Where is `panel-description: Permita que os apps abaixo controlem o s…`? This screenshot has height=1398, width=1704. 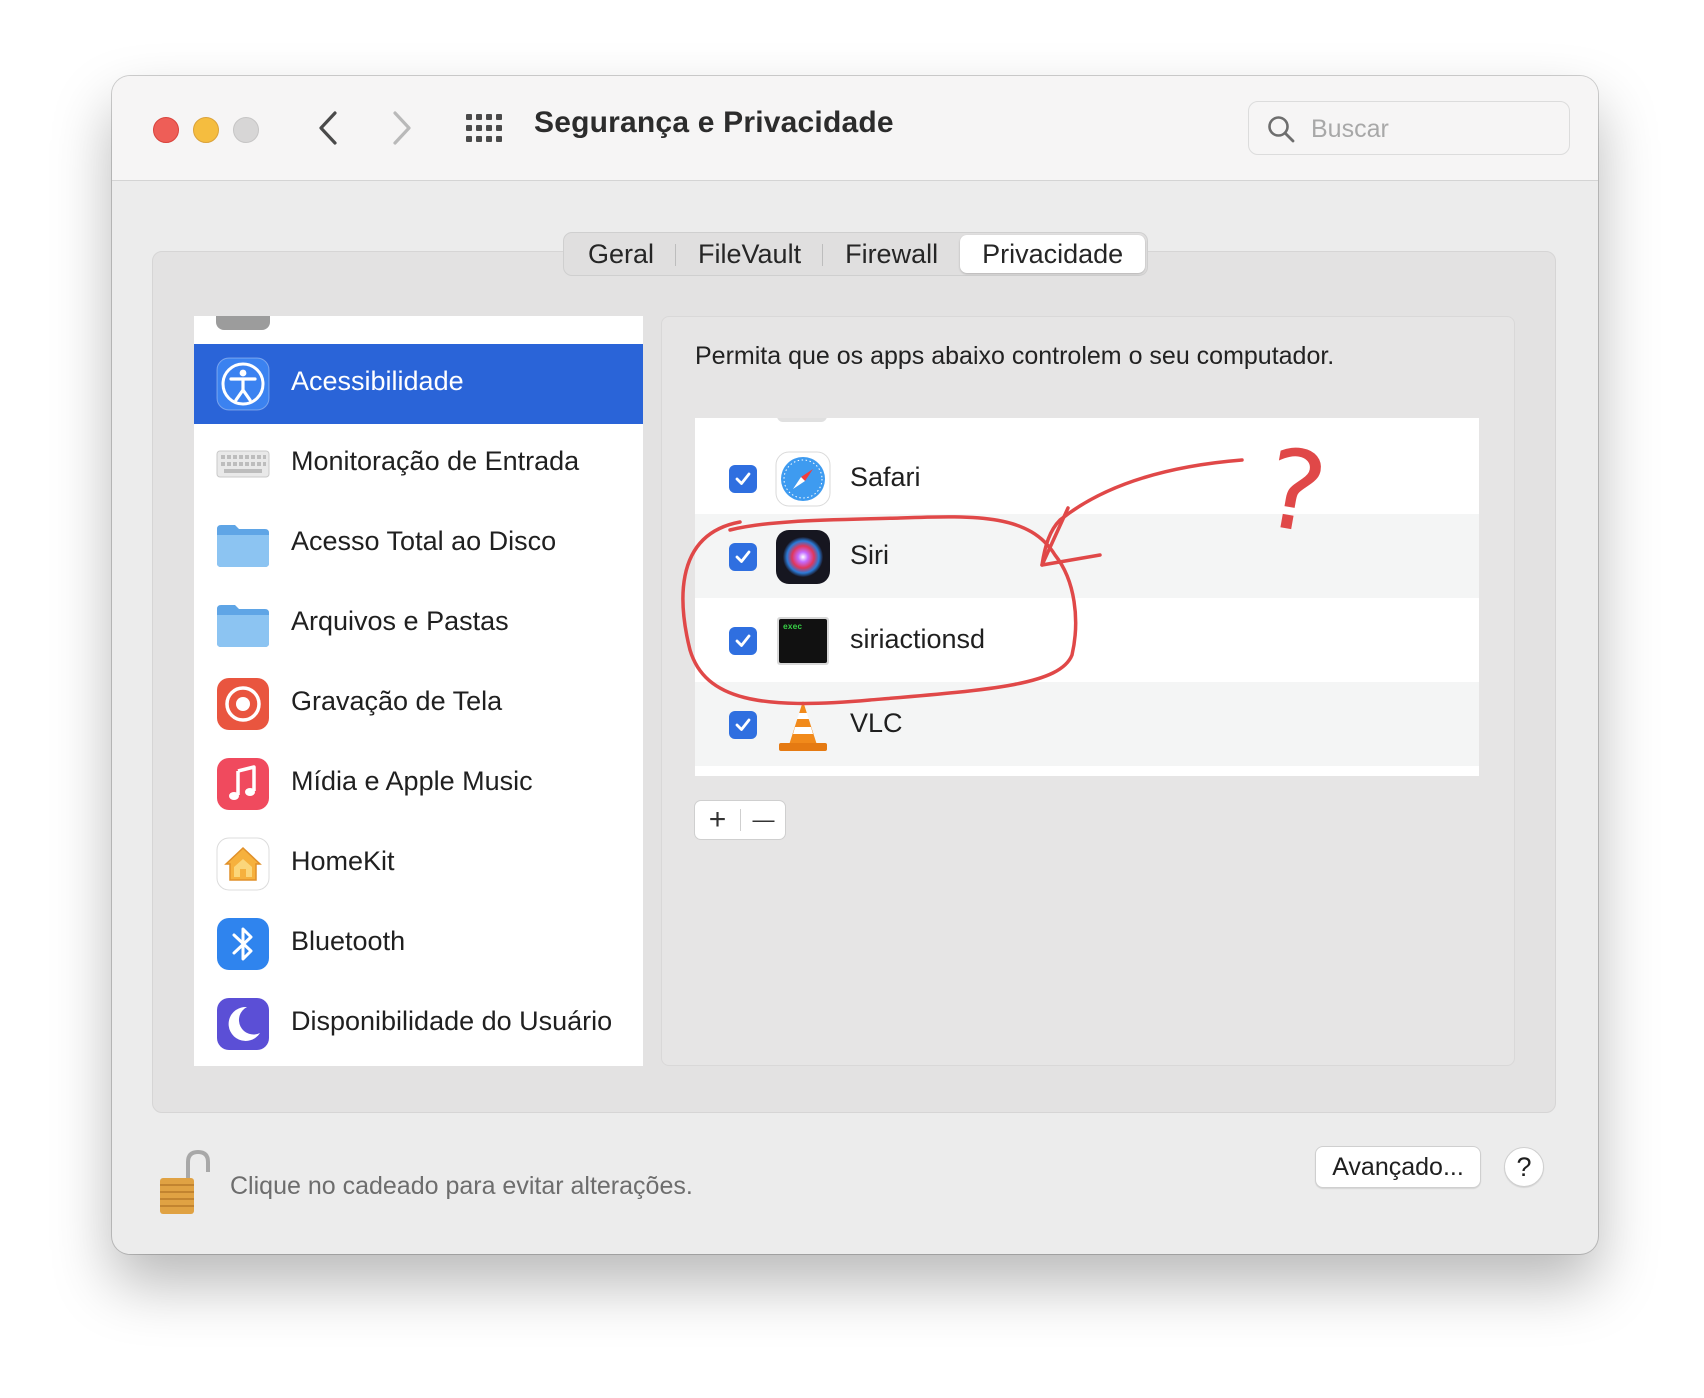
panel-description: Permita que os apps abaixo controlem o s… is located at coordinates (1015, 356).